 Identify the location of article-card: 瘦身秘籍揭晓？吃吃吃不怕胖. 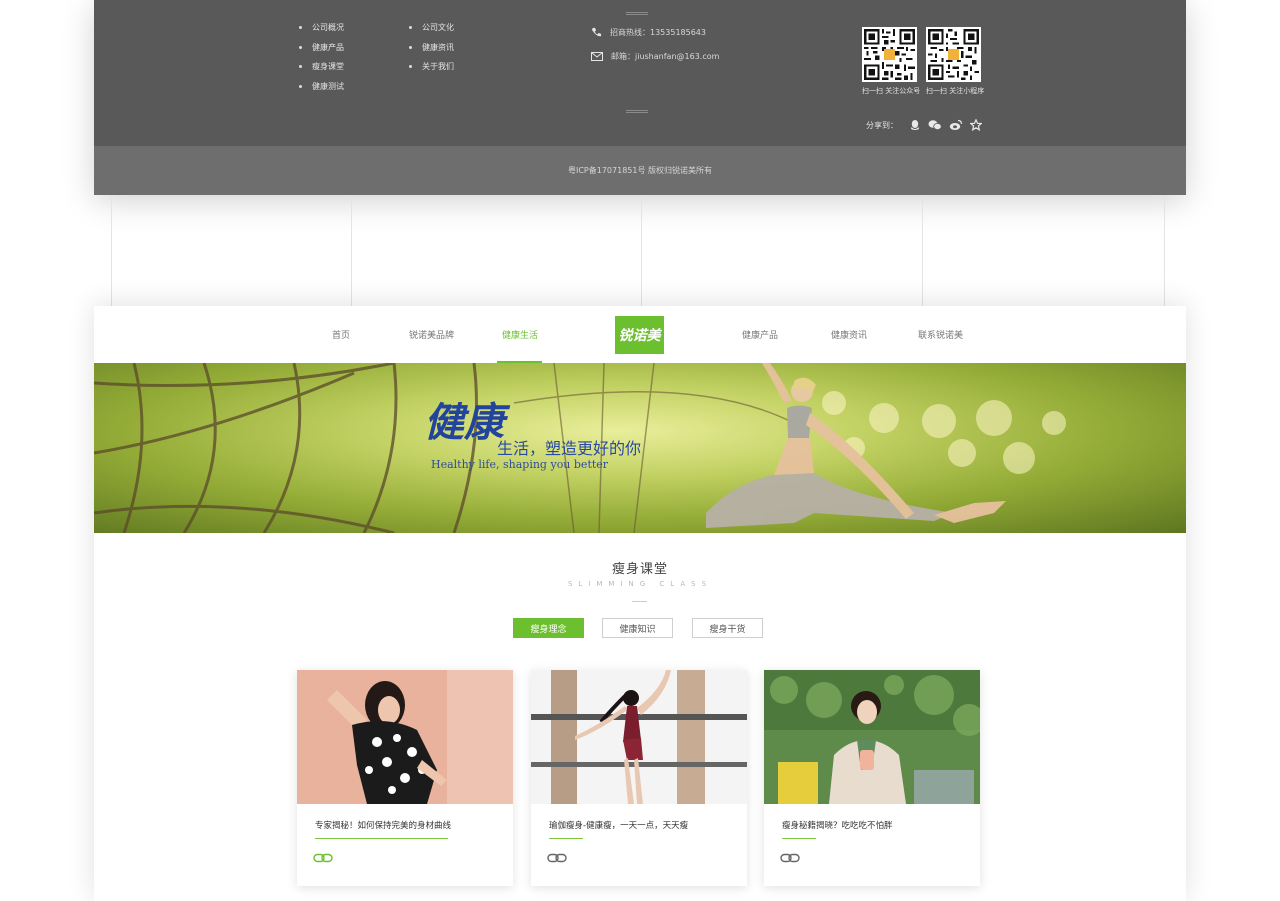
(872, 778).